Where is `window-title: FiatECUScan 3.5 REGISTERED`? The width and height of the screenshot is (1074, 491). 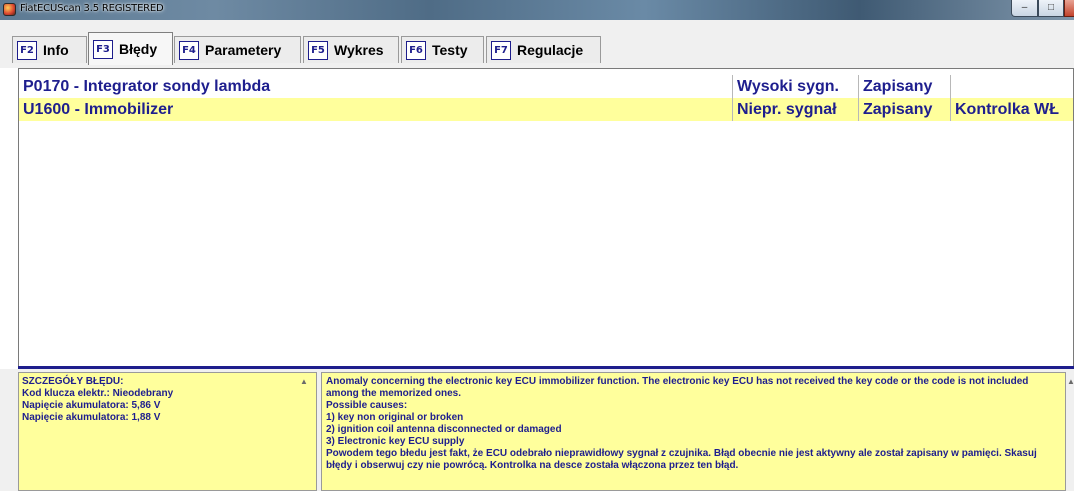
window-title: FiatECUScan 3.5 REGISTERED is located at coordinates (92, 8).